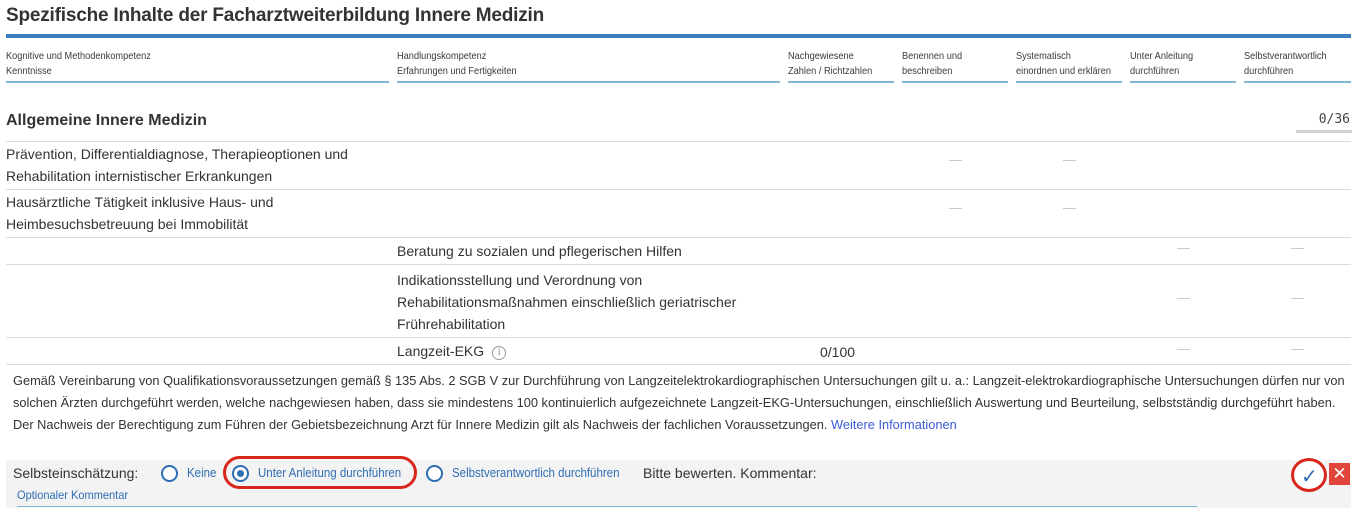  I want to click on section-title: Allgemeine Innere Medizin, so click(106, 120).